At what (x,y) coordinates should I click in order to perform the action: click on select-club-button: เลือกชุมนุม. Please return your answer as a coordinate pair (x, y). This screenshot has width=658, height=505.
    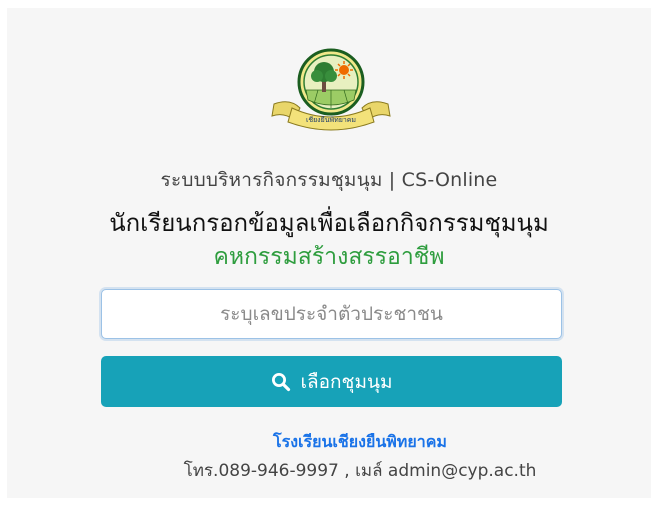
    Looking at the image, I should click on (331, 381).